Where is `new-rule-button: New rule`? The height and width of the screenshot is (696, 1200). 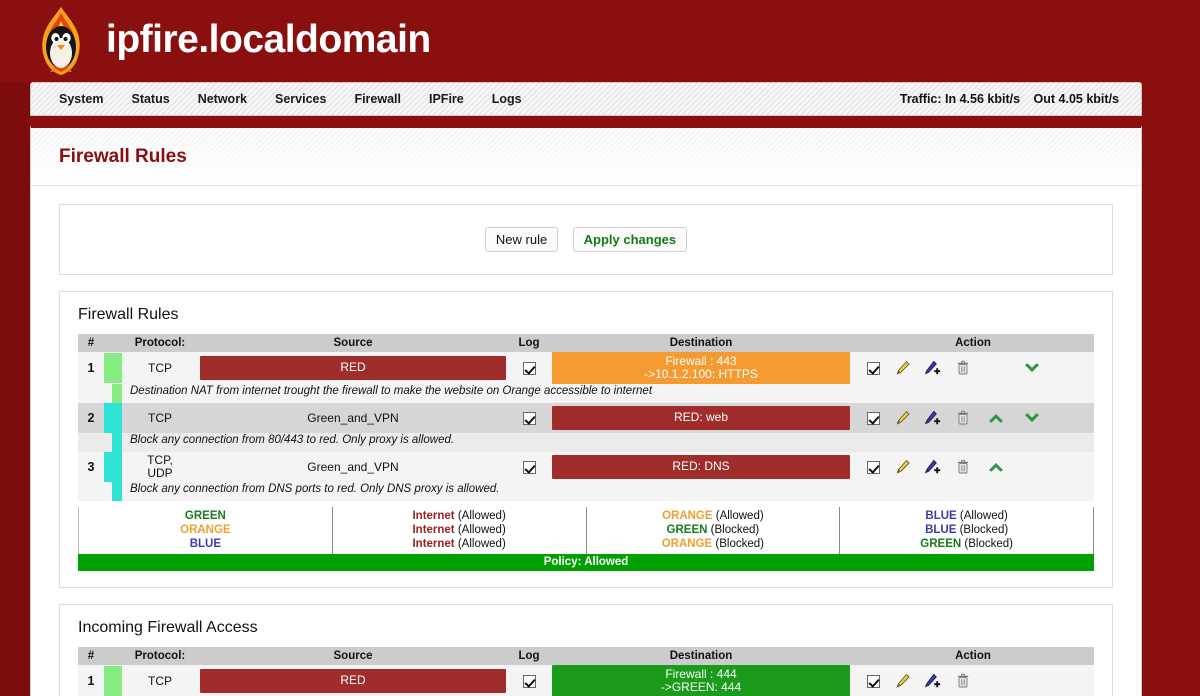
new-rule-button: New rule is located at coordinates (521, 239).